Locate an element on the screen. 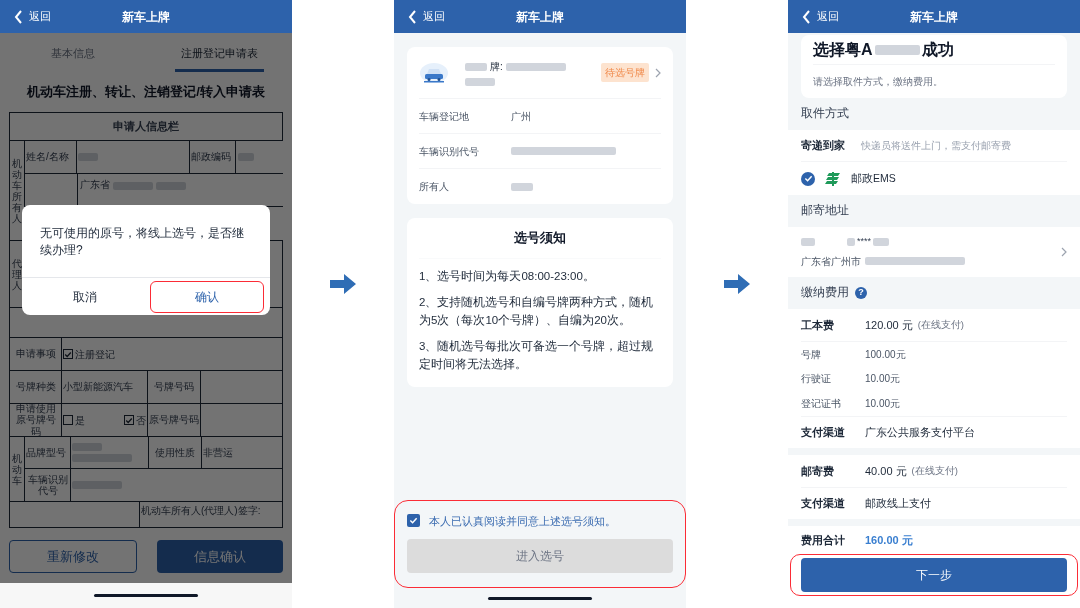 The height and width of the screenshot is (608, 1080). car-icon is located at coordinates (434, 72).